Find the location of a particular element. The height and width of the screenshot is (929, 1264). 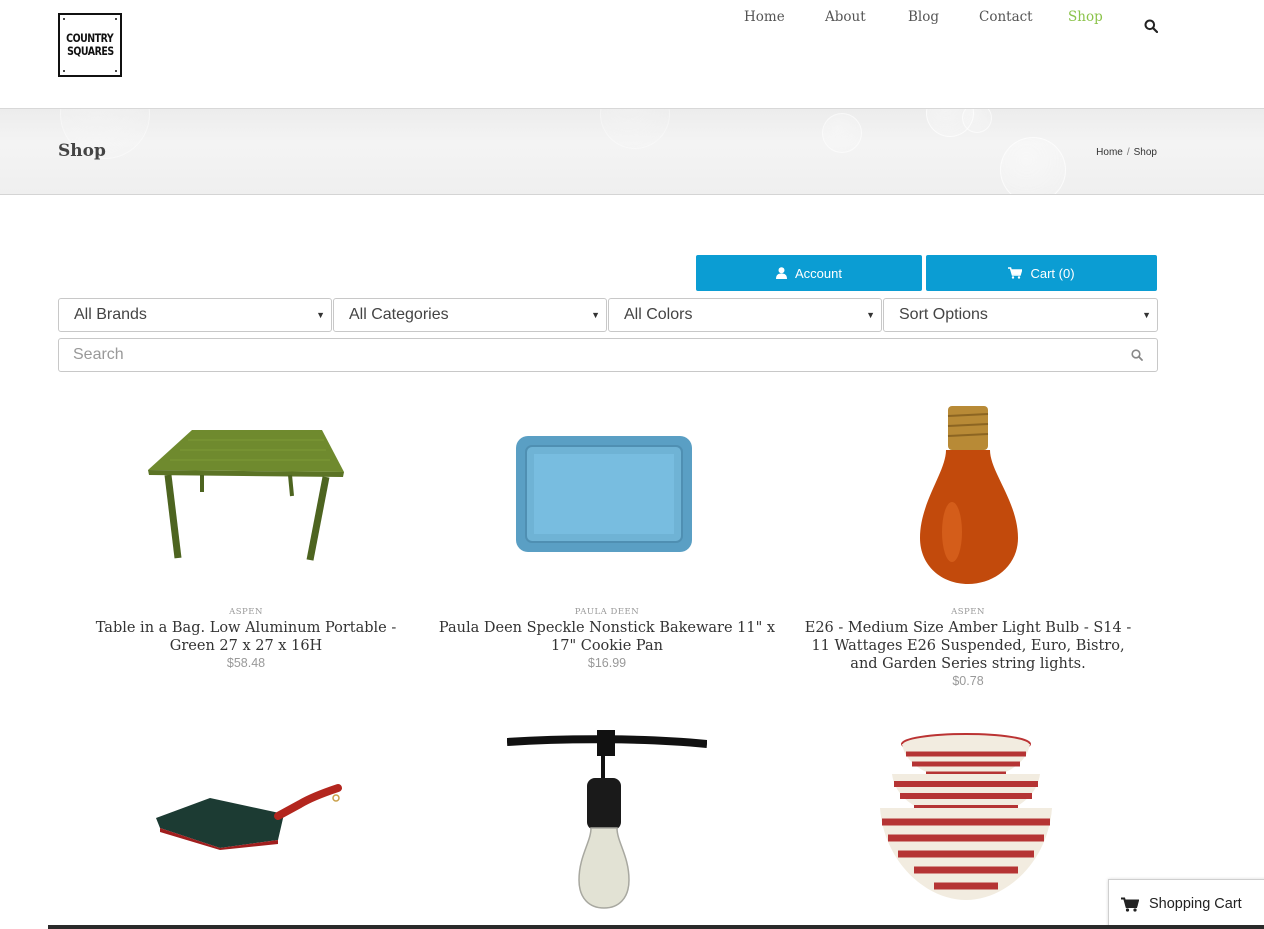

product-price: $58.48 is located at coordinates (246, 663).